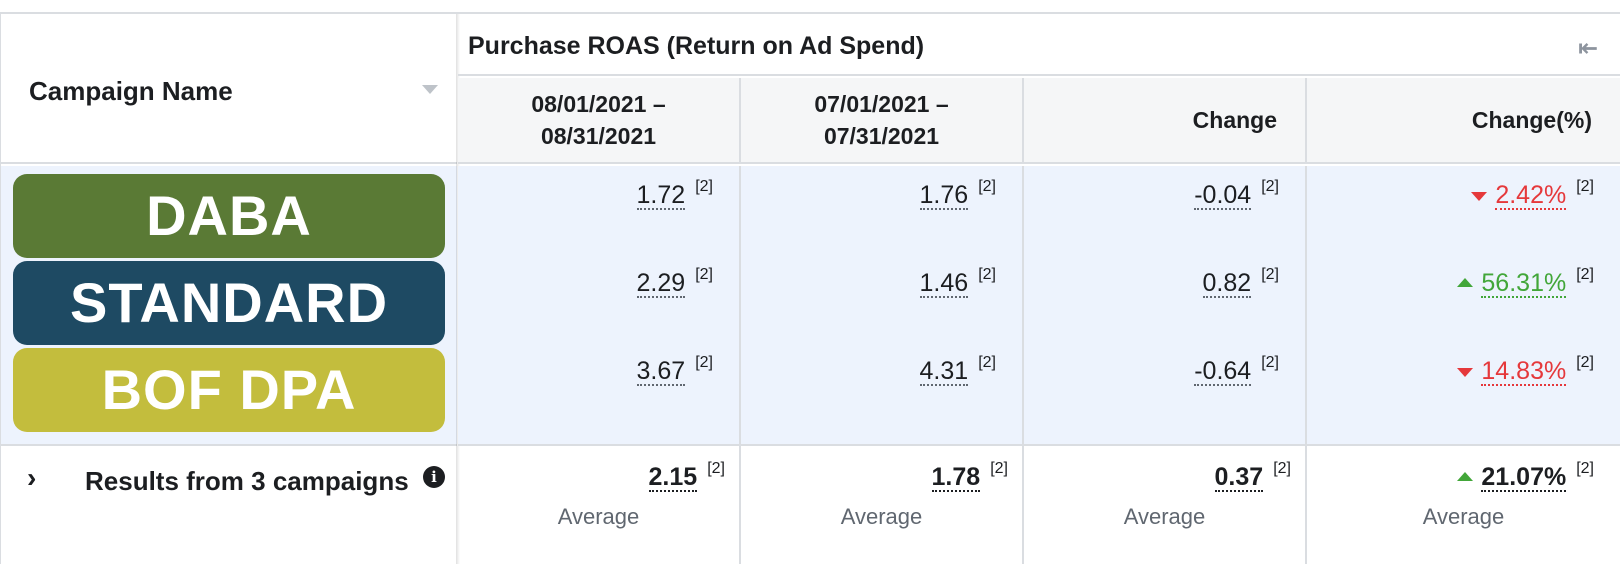 The height and width of the screenshot is (564, 1620). What do you see at coordinates (673, 477) in the screenshot?
I see `total-value: 2.15` at bounding box center [673, 477].